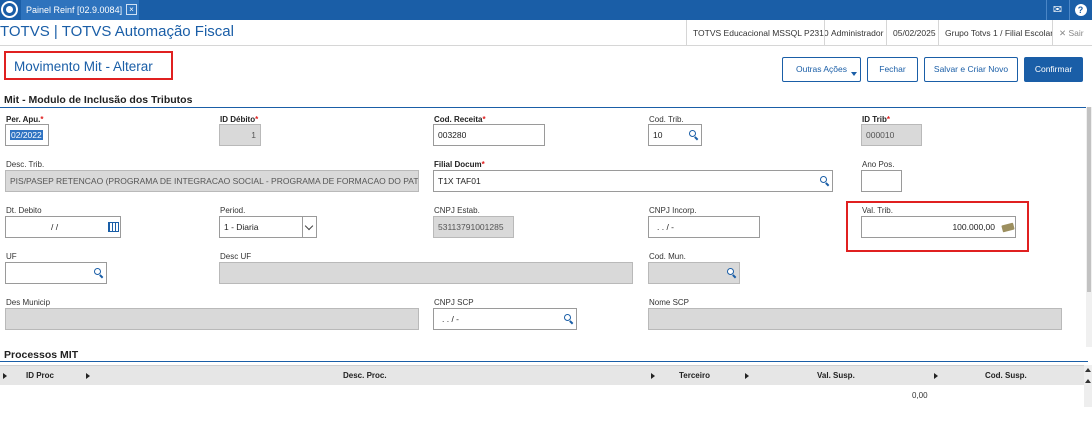  What do you see at coordinates (473, 227) in the screenshot?
I see `cnpj-estab-field: 53113791001285` at bounding box center [473, 227].